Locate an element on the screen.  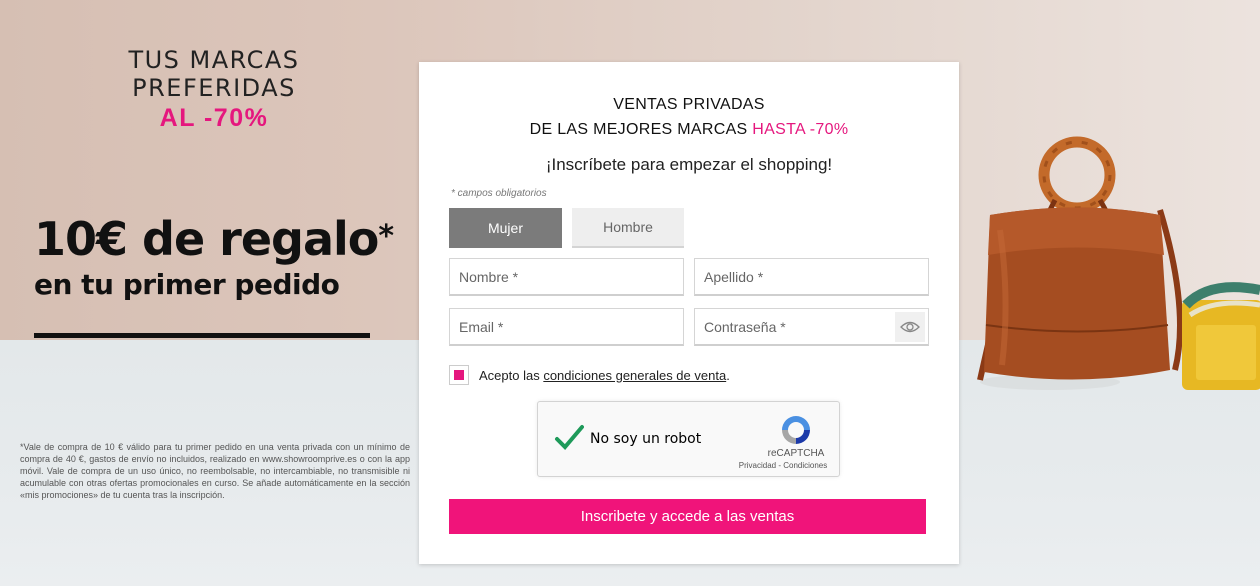
promo-header: TUS MARCAS PREFERIDAS AL -70% is located at coordinates (214, 89).